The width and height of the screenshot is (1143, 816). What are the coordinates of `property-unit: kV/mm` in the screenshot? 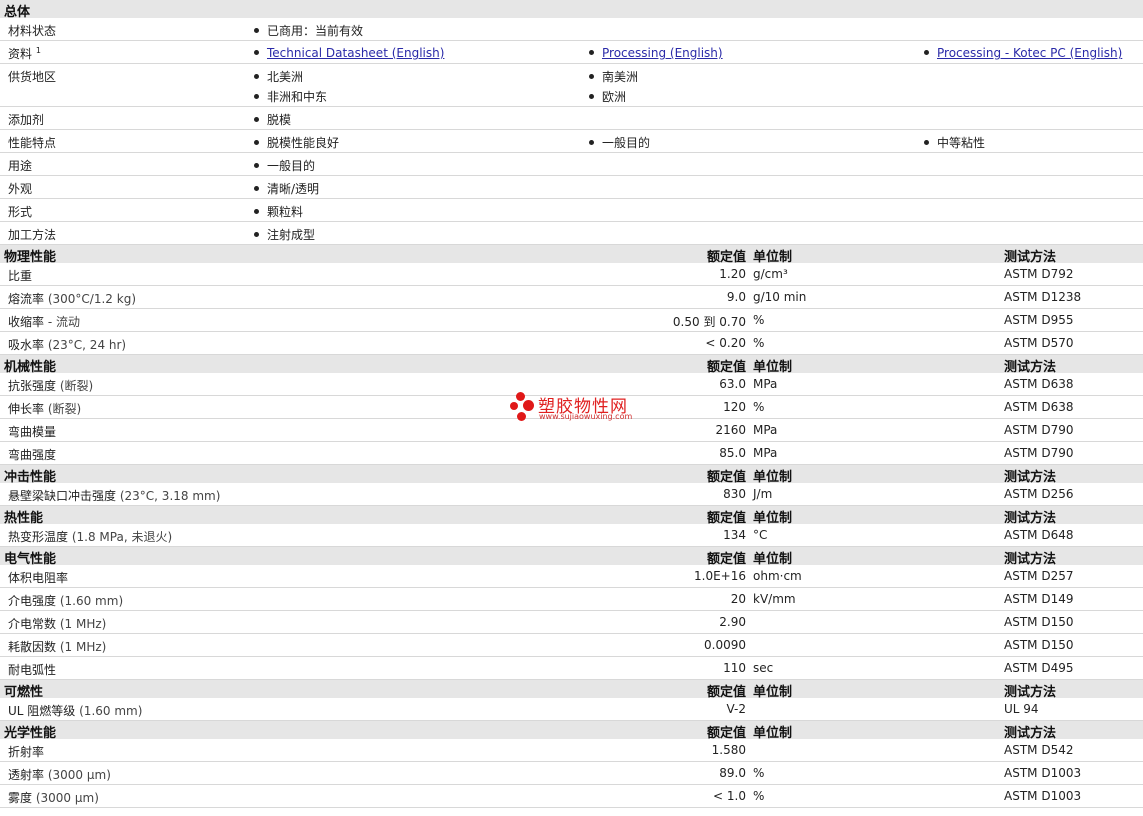 It's located at (774, 599).